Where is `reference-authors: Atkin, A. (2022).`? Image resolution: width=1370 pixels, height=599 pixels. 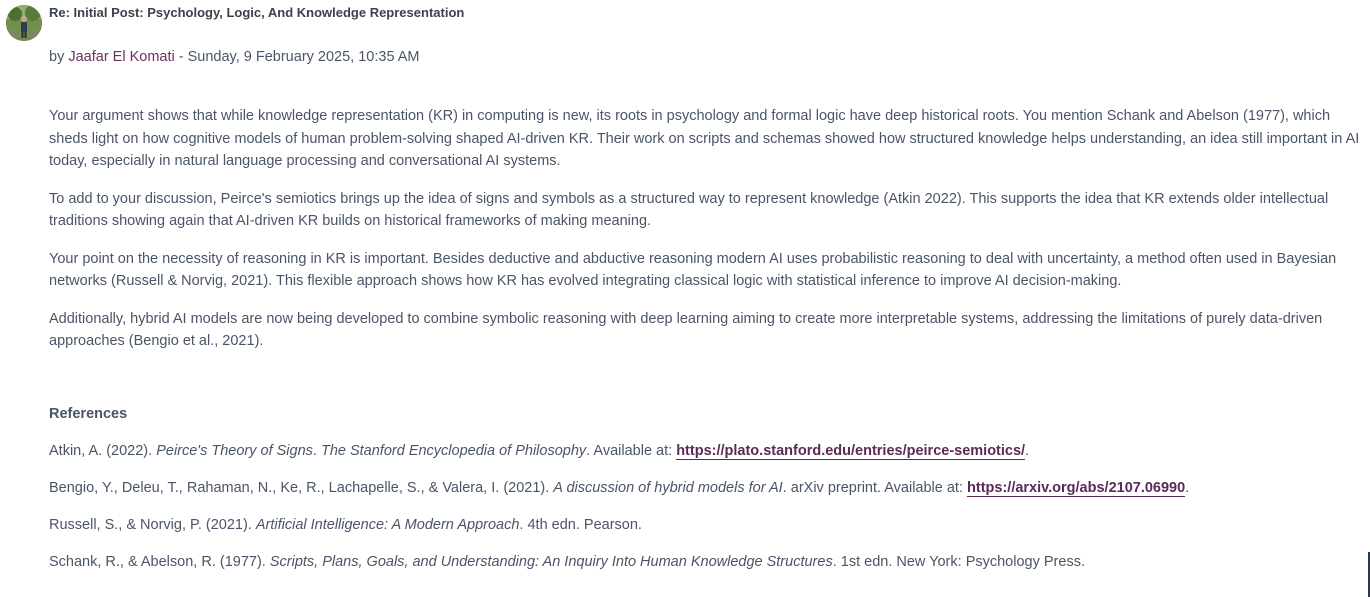 reference-authors: Atkin, A. (2022). is located at coordinates (103, 451).